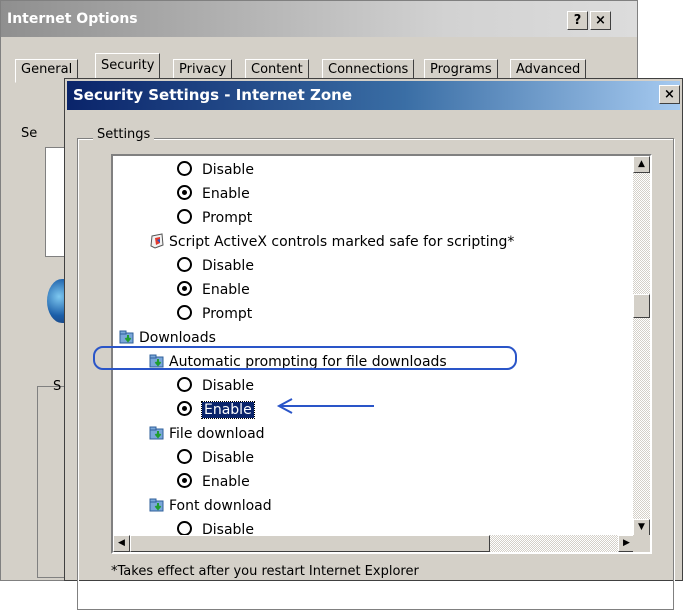  I want to click on security-settings-title: Security Settings - Internet Zone, so click(213, 95).